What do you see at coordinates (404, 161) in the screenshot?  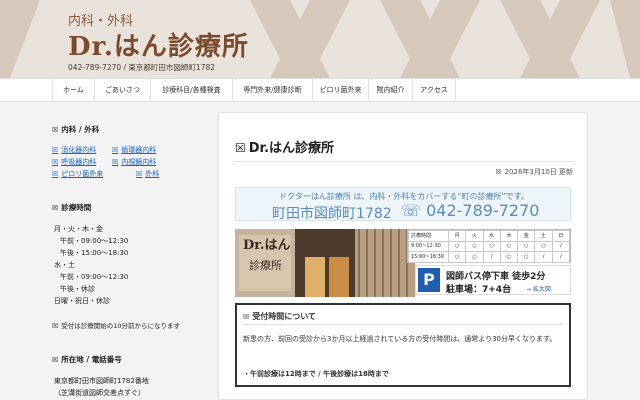 I see `title-divider` at bounding box center [404, 161].